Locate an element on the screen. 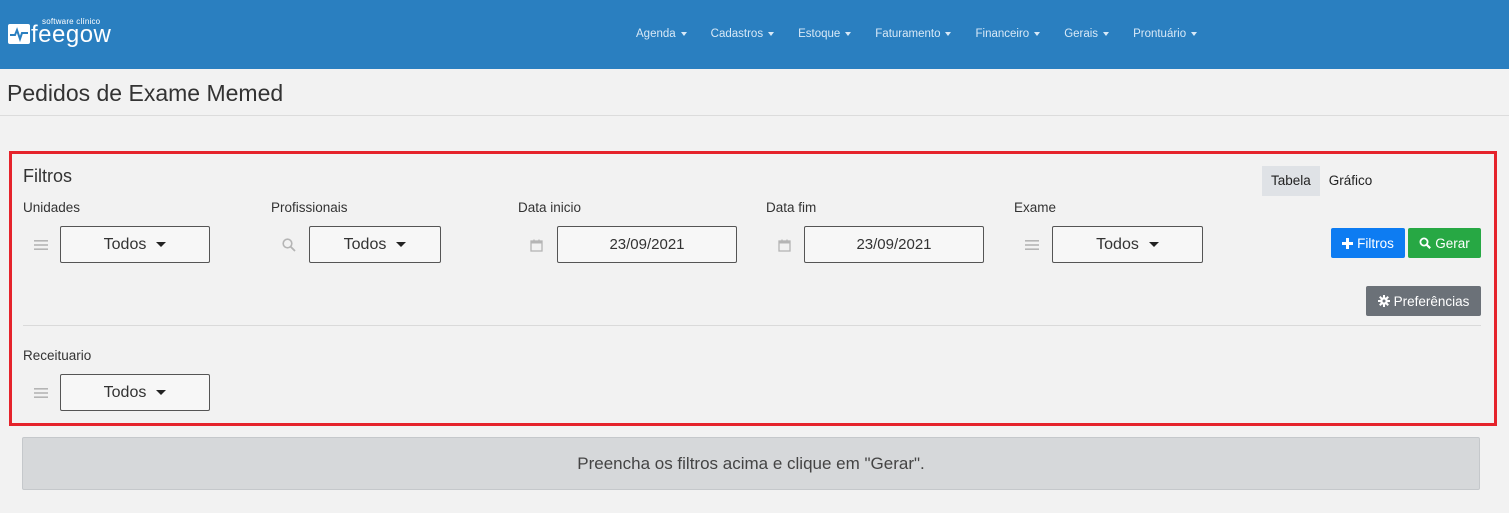 The image size is (1509, 513). professionals-label: Profissionais is located at coordinates (309, 207).